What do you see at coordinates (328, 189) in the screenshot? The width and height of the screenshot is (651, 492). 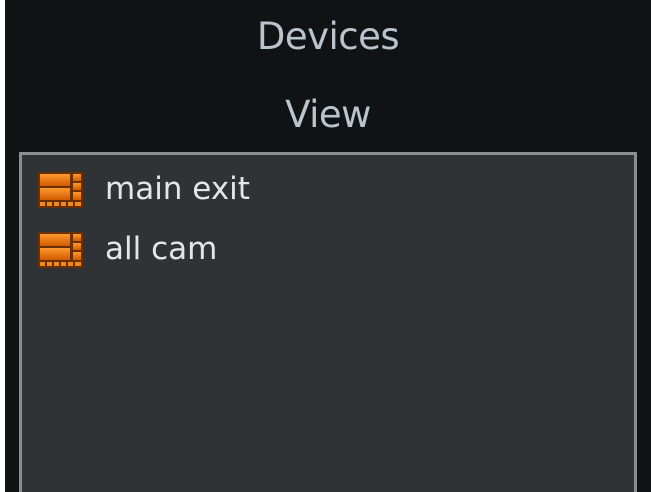 I see `list-item-main-exit: main exit` at bounding box center [328, 189].